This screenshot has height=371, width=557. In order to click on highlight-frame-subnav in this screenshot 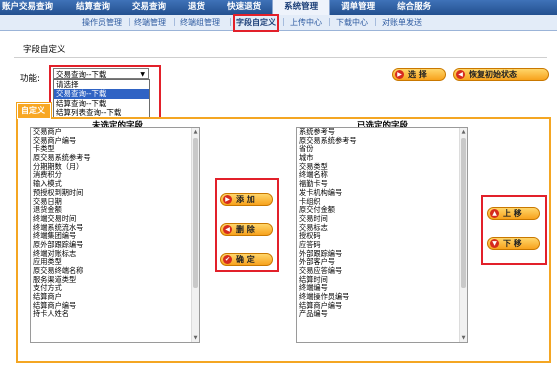, I will do `click(256, 23)`.